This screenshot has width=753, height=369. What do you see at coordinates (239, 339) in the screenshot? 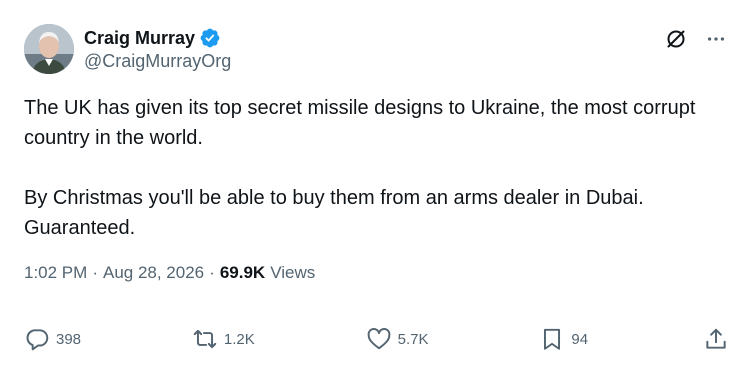
I see `repost-count: 1.2K` at bounding box center [239, 339].